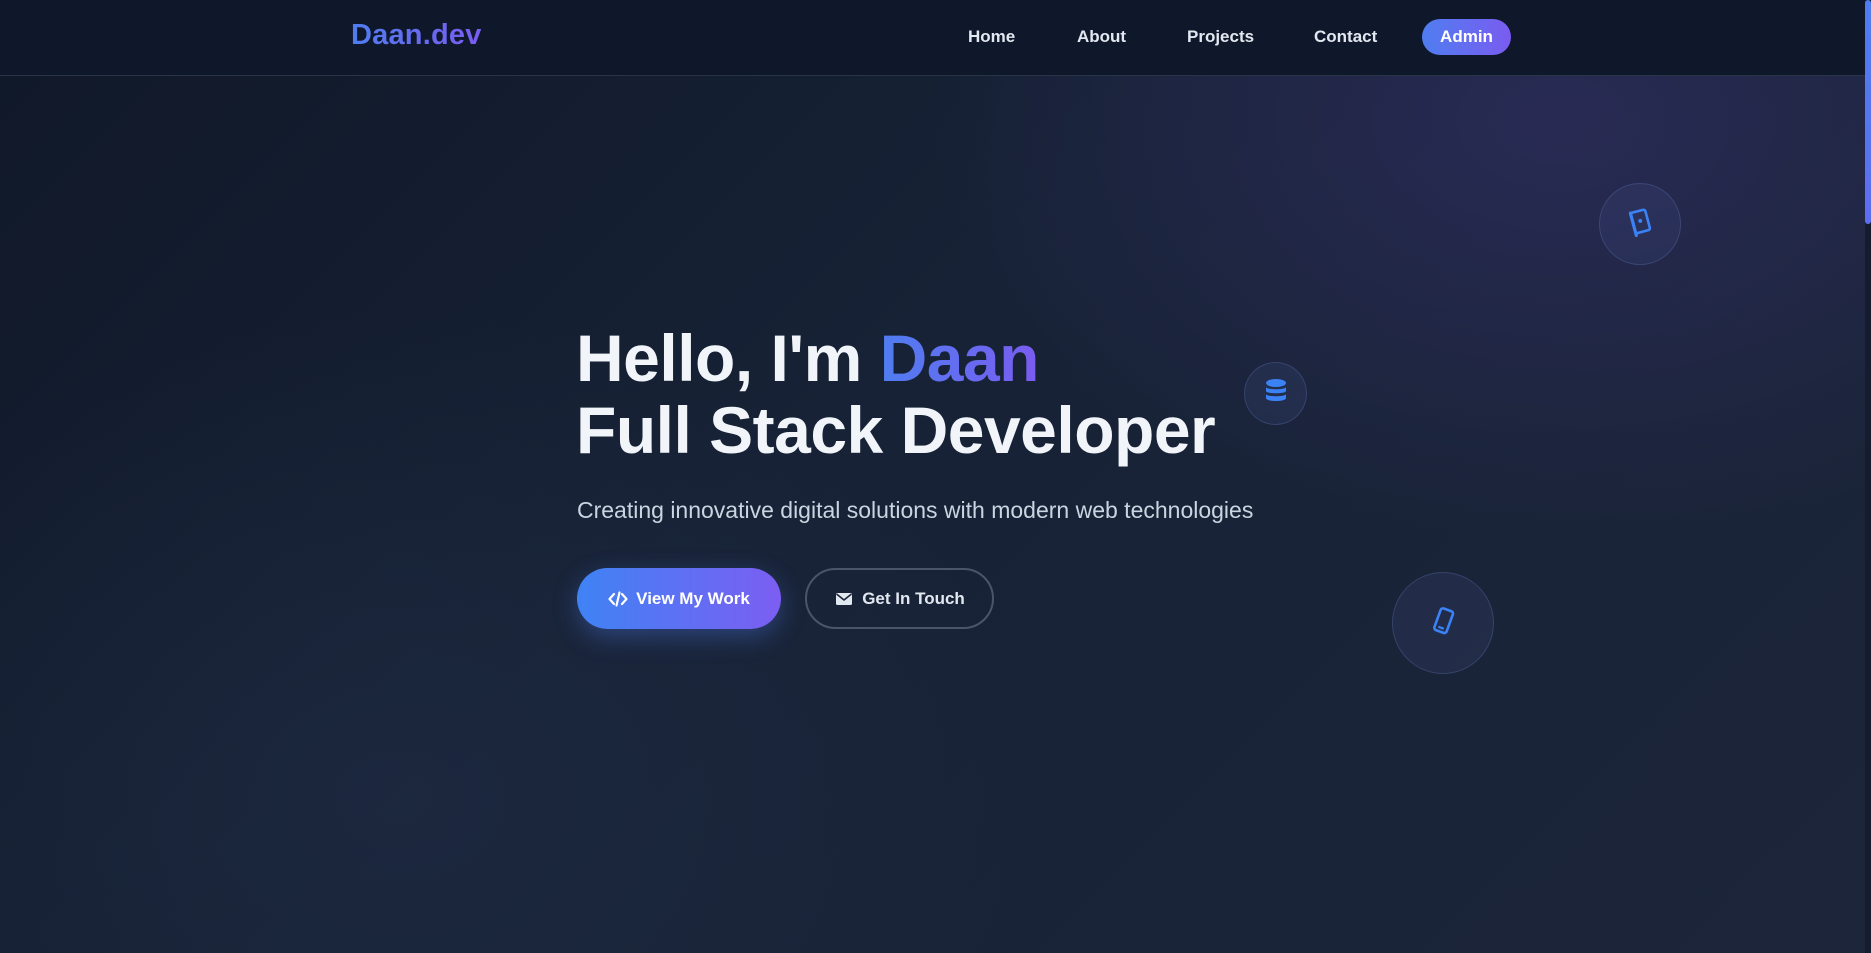  What do you see at coordinates (1466, 37) in the screenshot?
I see `admin-button: Admin` at bounding box center [1466, 37].